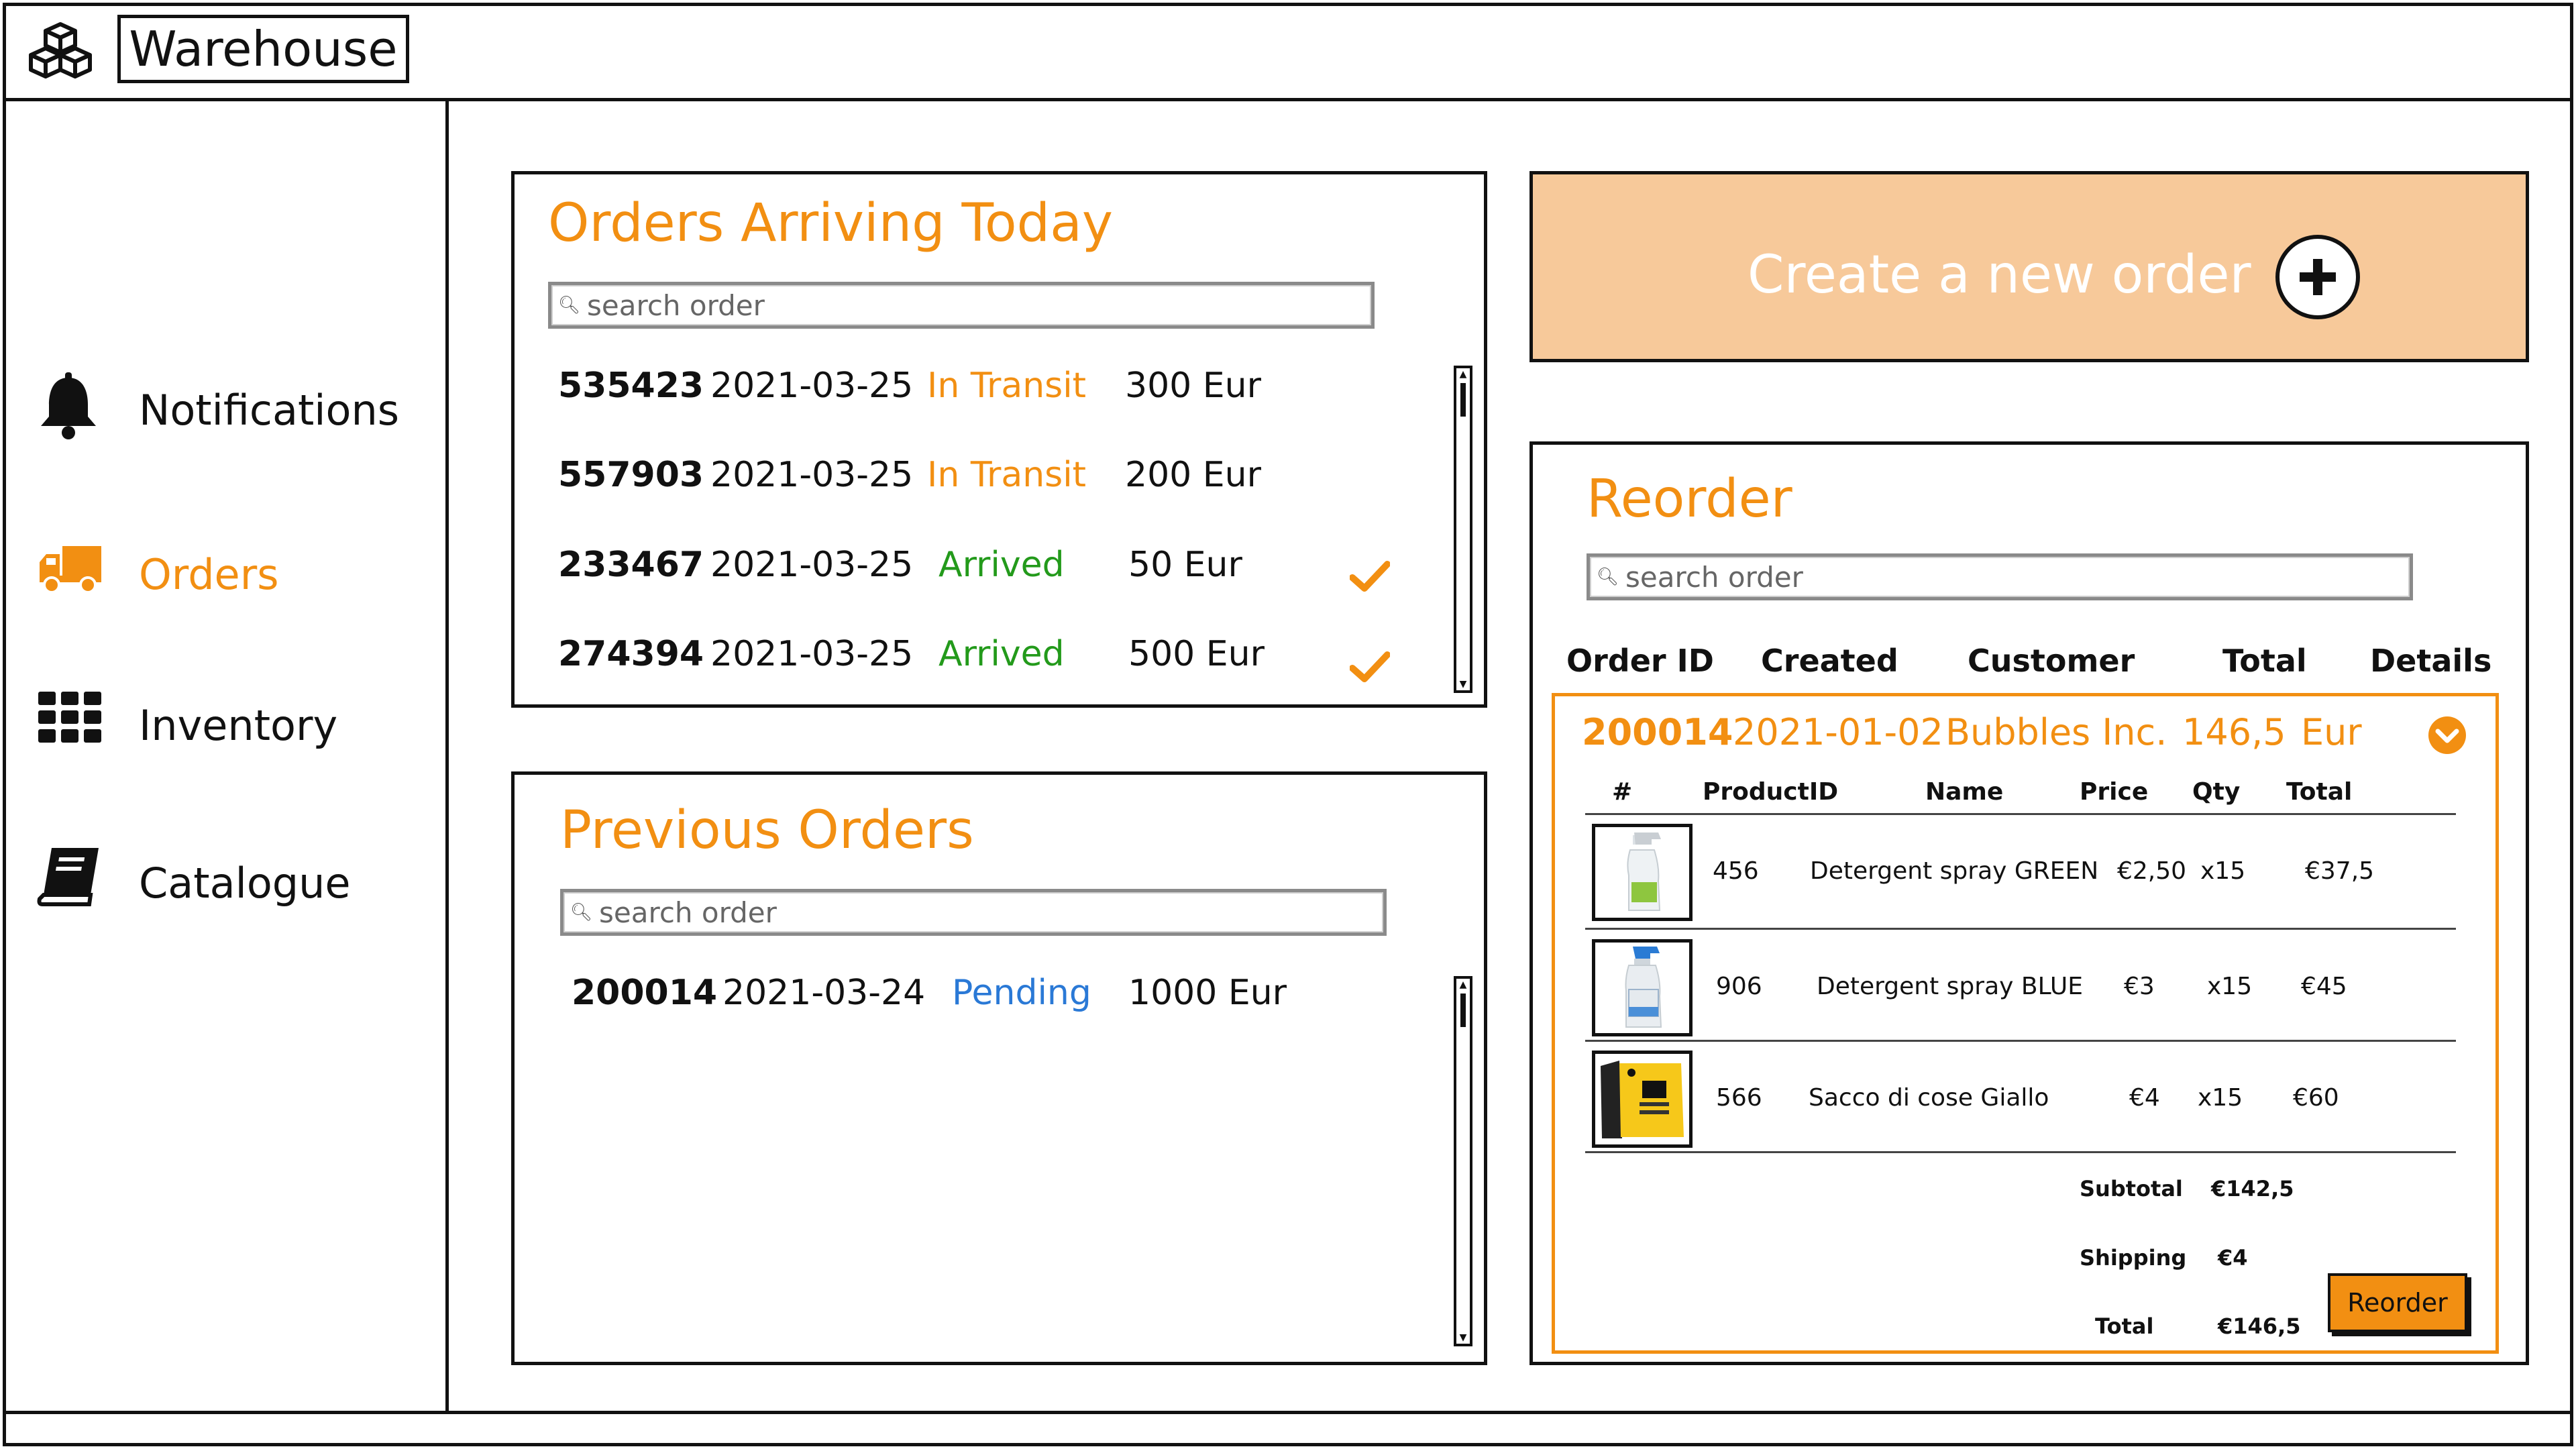 The width and height of the screenshot is (2576, 1449). I want to click on order-amount: 300 Eur, so click(1193, 386).